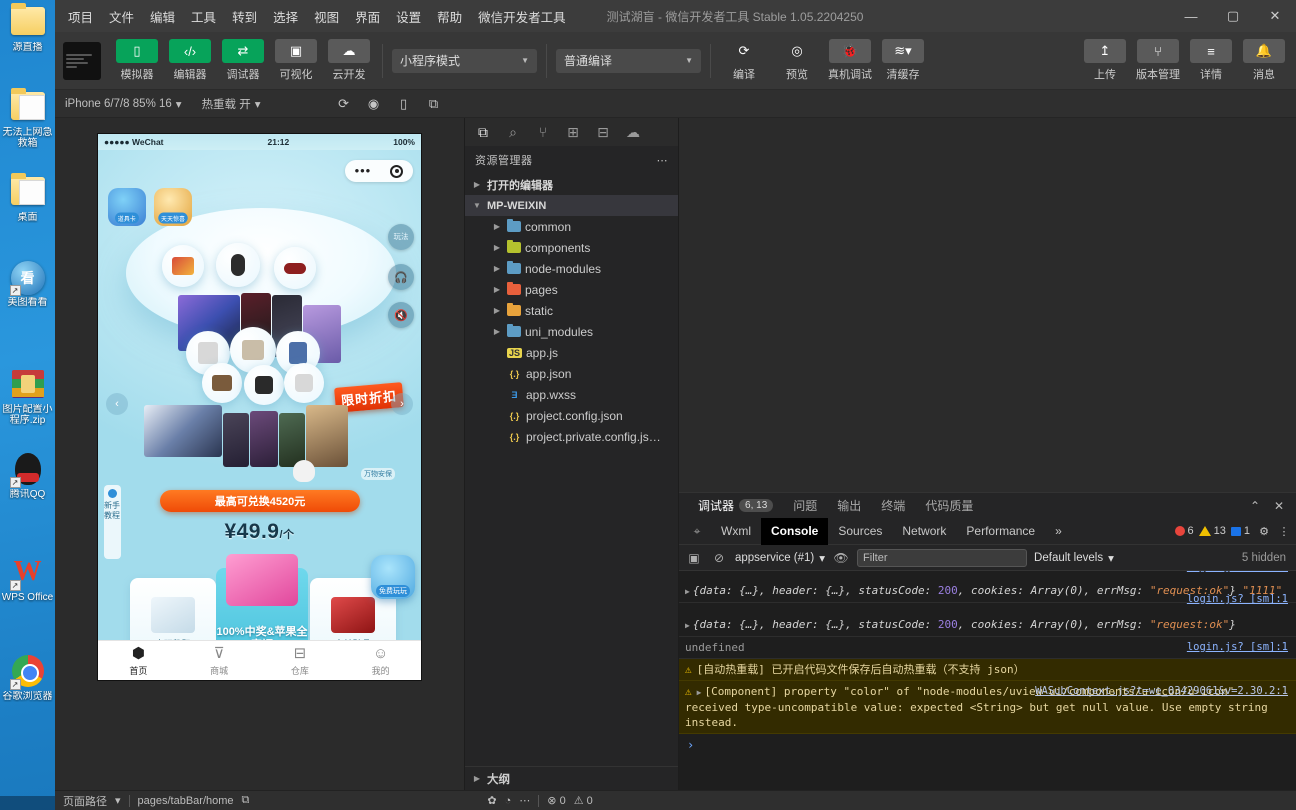 The height and width of the screenshot is (810, 1296). Describe the element at coordinates (571, 268) in the screenshot. I see `tree-item-node-modules: ▶ node-modules` at that location.